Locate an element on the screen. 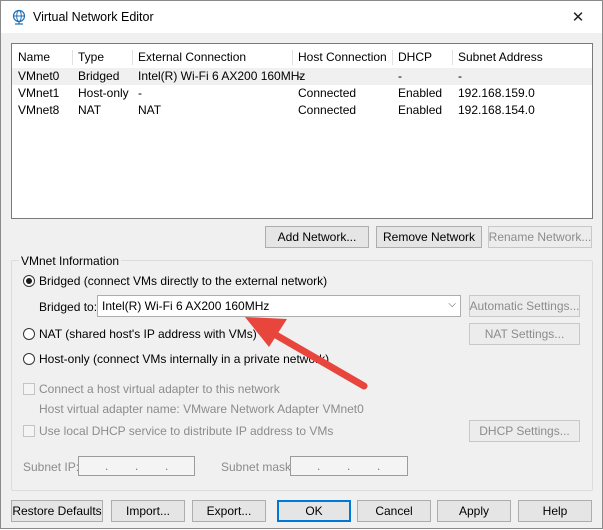  column-header-subnet-address: Subnet Address is located at coordinates (500, 57).